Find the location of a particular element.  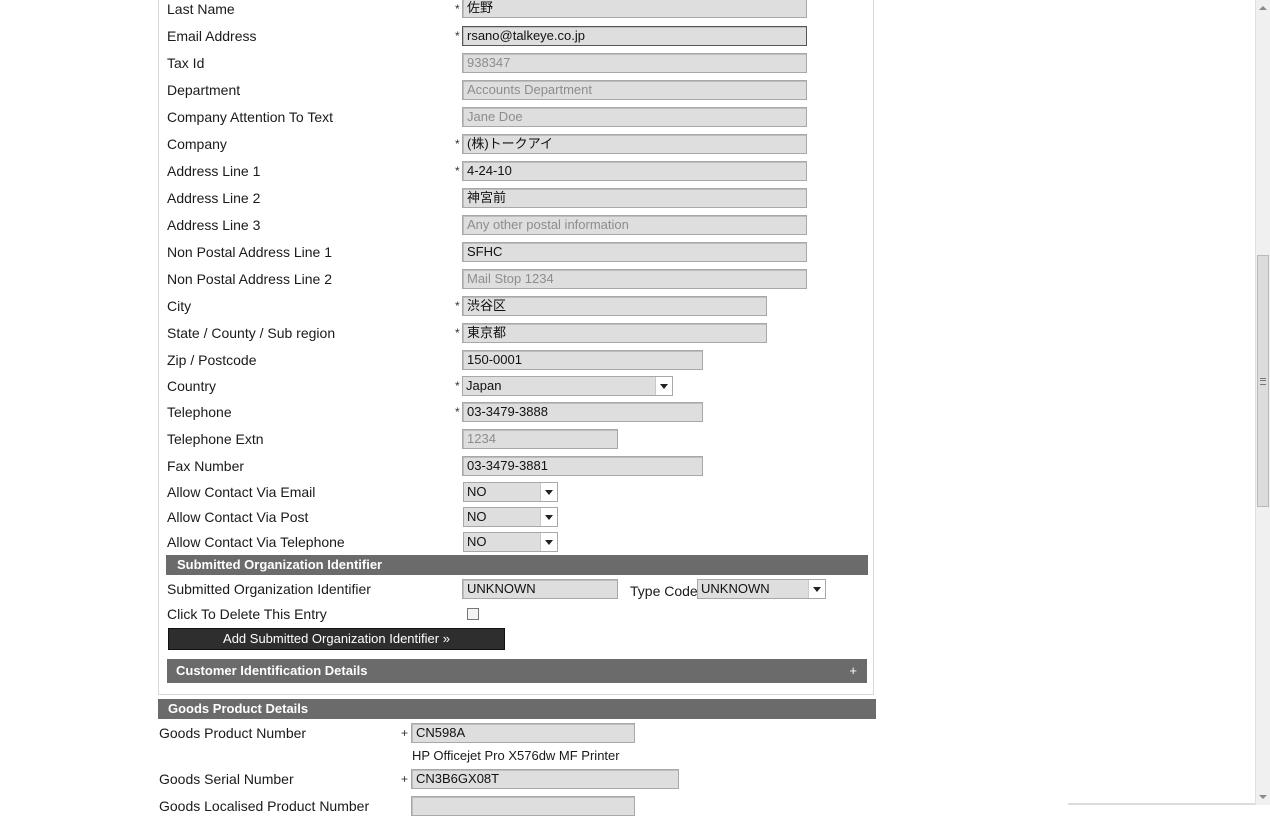

allow-contact-telephone-label: Allow Contact Via Telephone is located at coordinates (256, 542).